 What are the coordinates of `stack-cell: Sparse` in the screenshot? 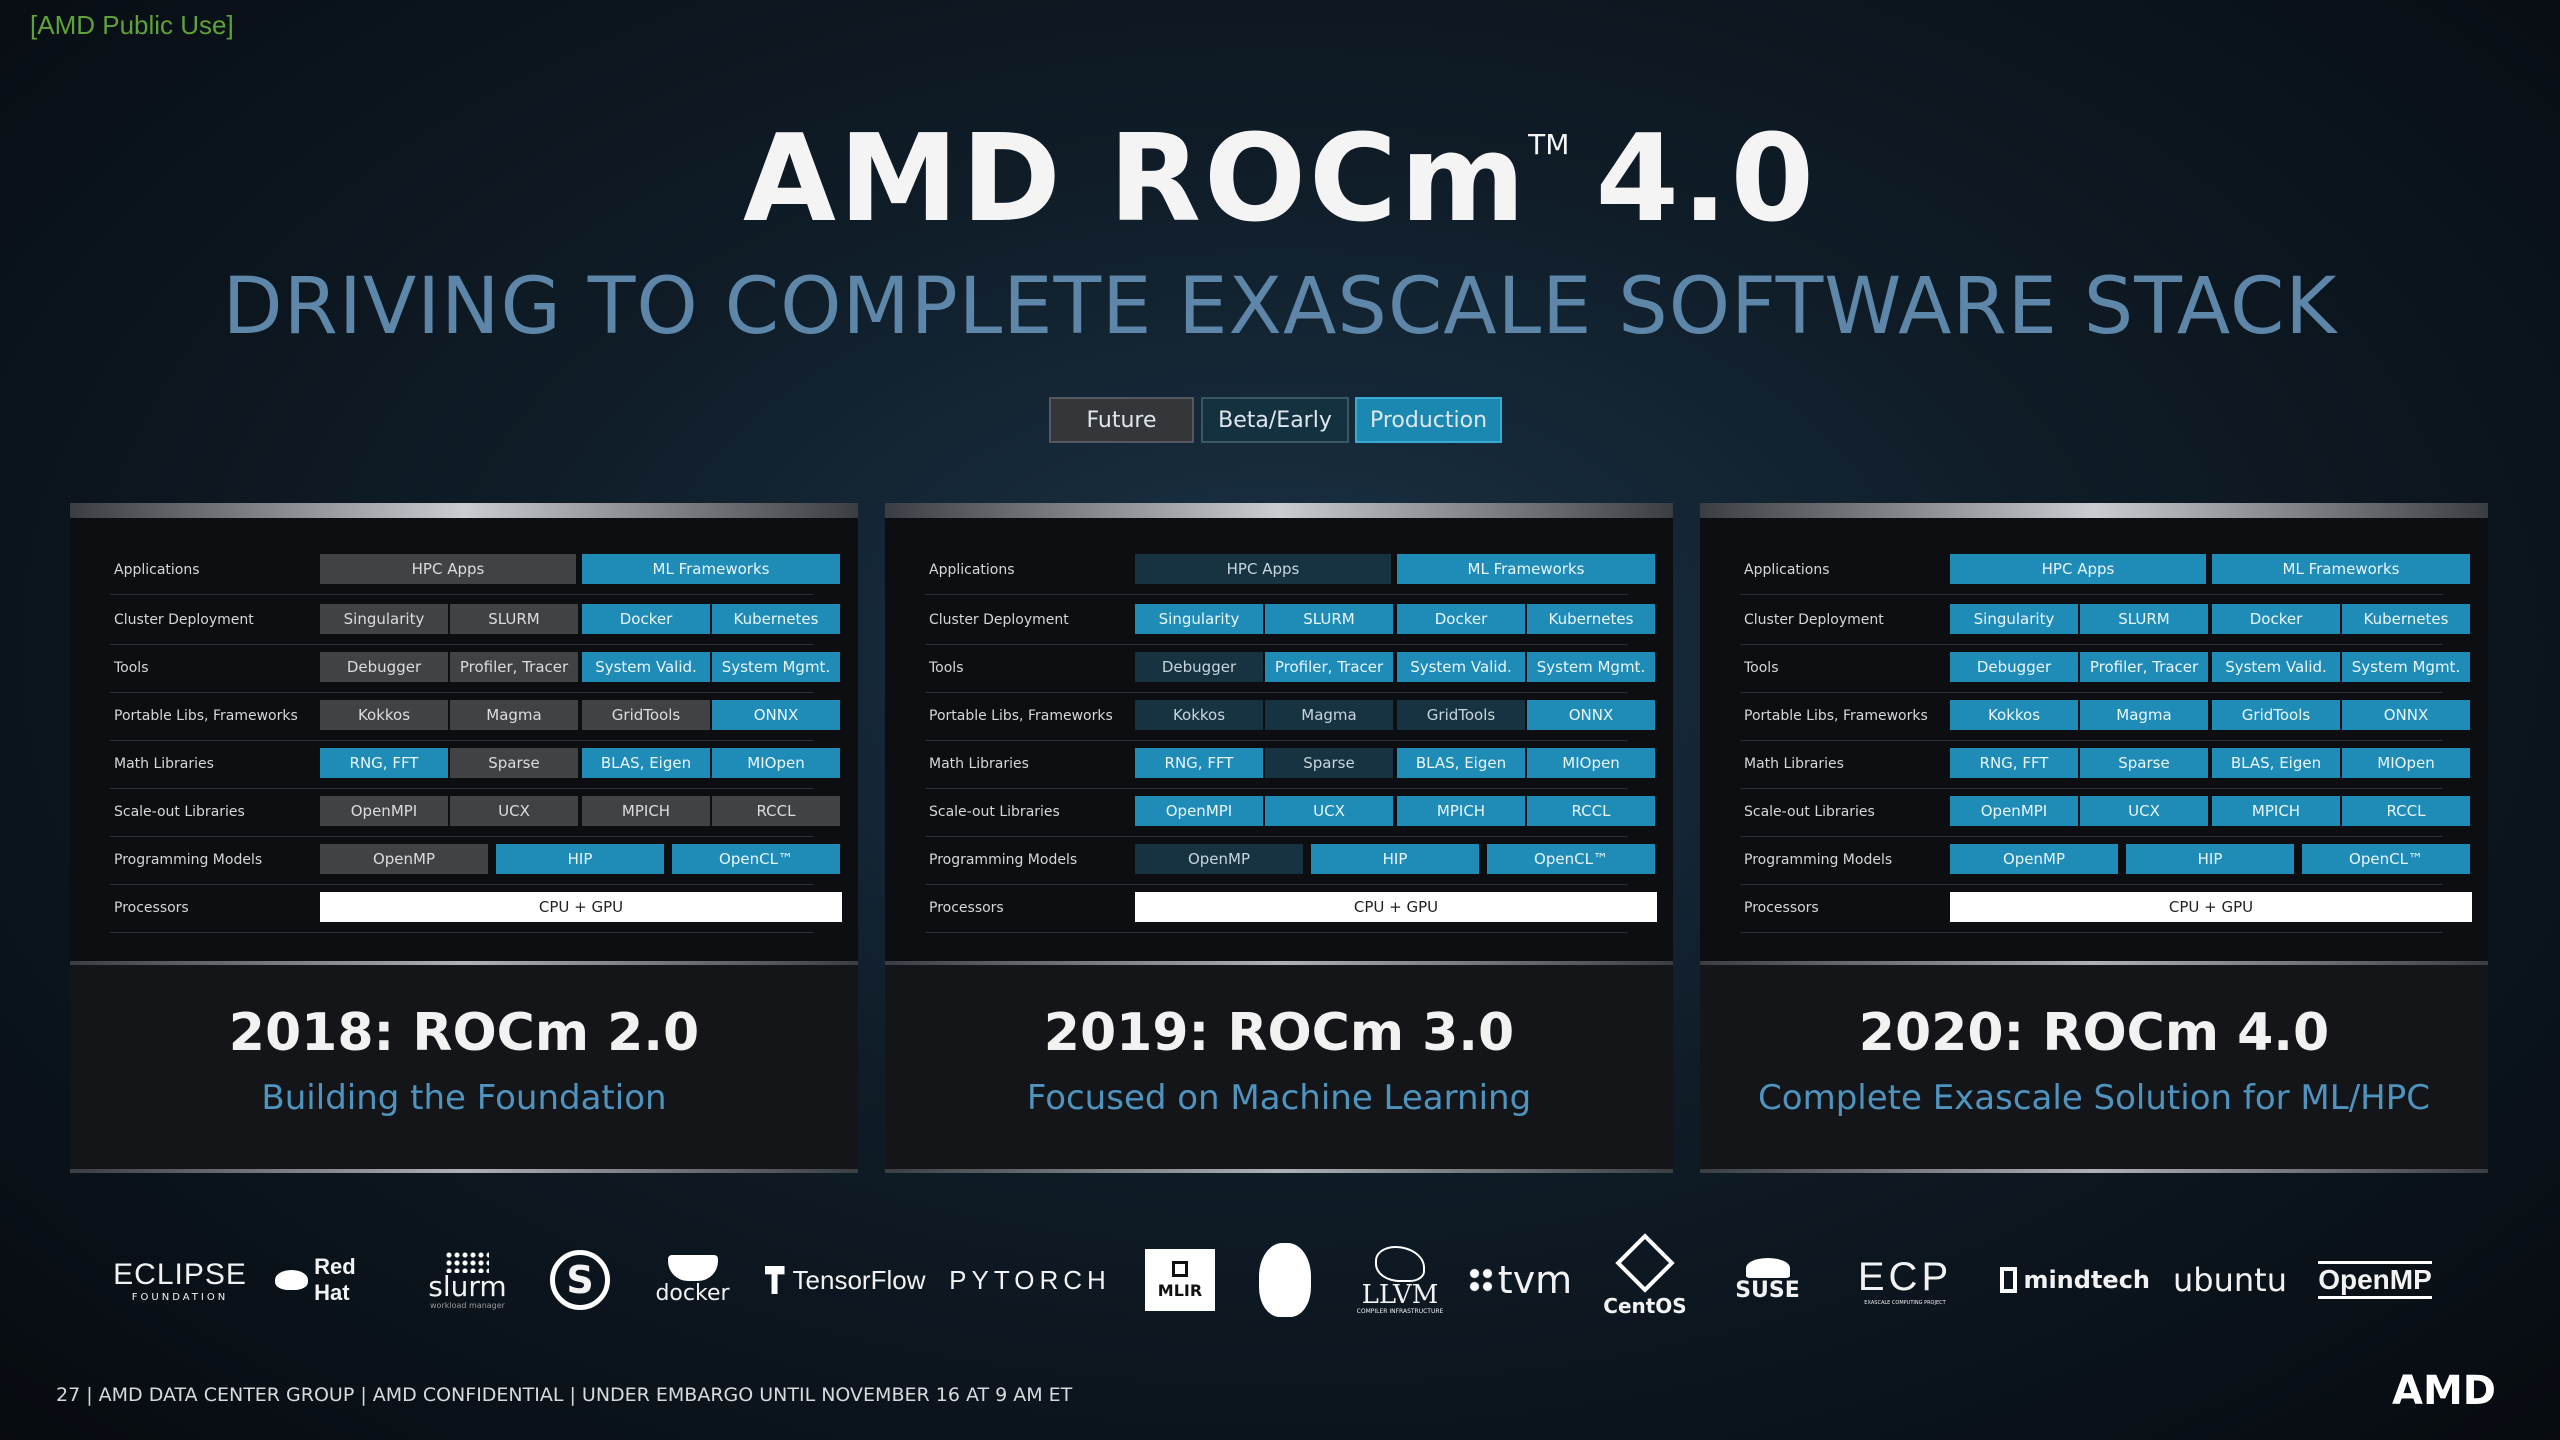 It's located at (514, 763).